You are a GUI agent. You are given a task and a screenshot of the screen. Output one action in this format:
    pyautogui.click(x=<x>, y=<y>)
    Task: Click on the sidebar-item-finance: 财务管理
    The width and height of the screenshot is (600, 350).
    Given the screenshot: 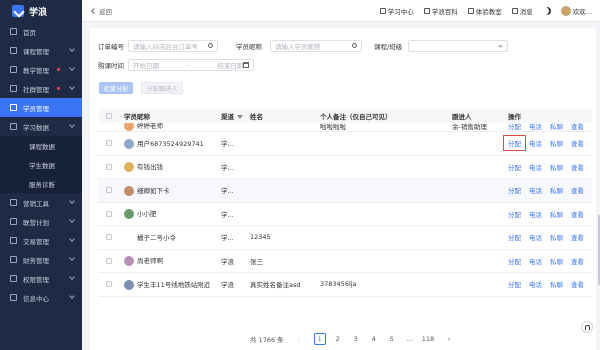 What is the action you would take?
    pyautogui.click(x=41, y=259)
    